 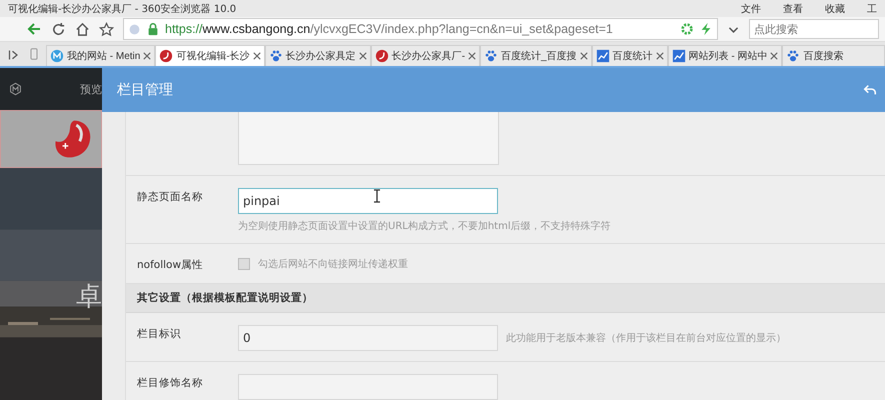 I want to click on checkbox, so click(x=244, y=264).